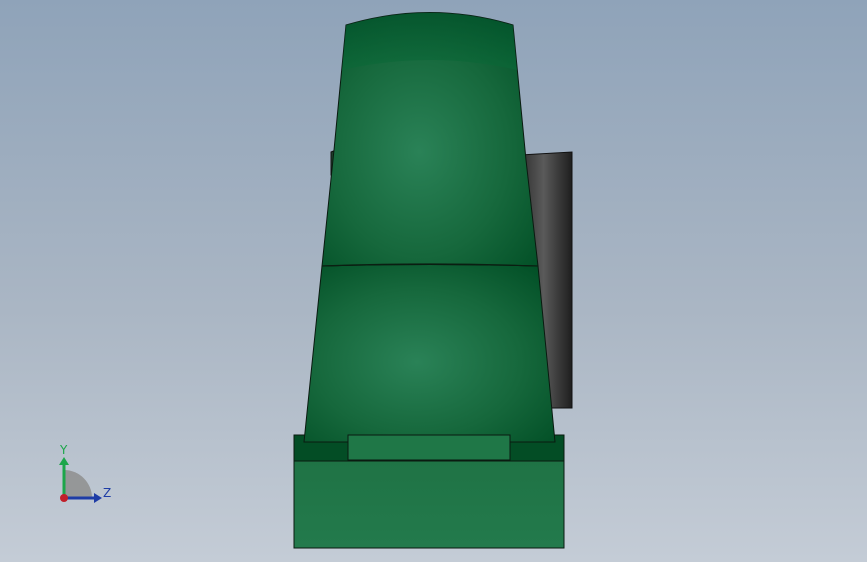 This screenshot has height=562, width=867. What do you see at coordinates (78, 484) in the screenshot?
I see `triad-shaded-quadrant` at bounding box center [78, 484].